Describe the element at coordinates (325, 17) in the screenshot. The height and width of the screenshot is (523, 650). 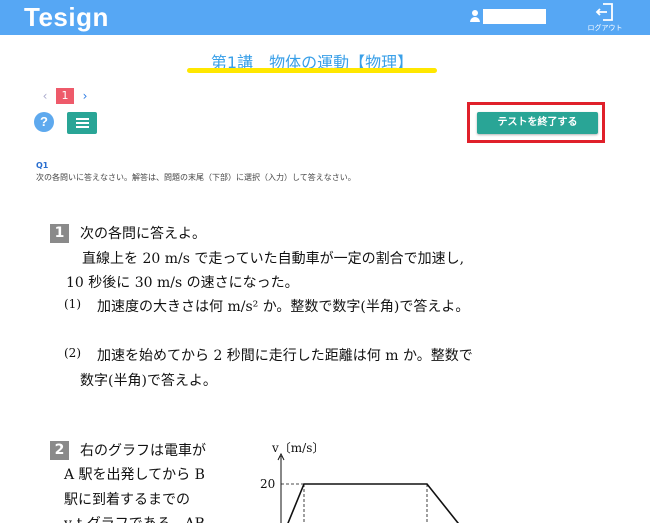
I see `app-header: Tesign ログアウト` at that location.